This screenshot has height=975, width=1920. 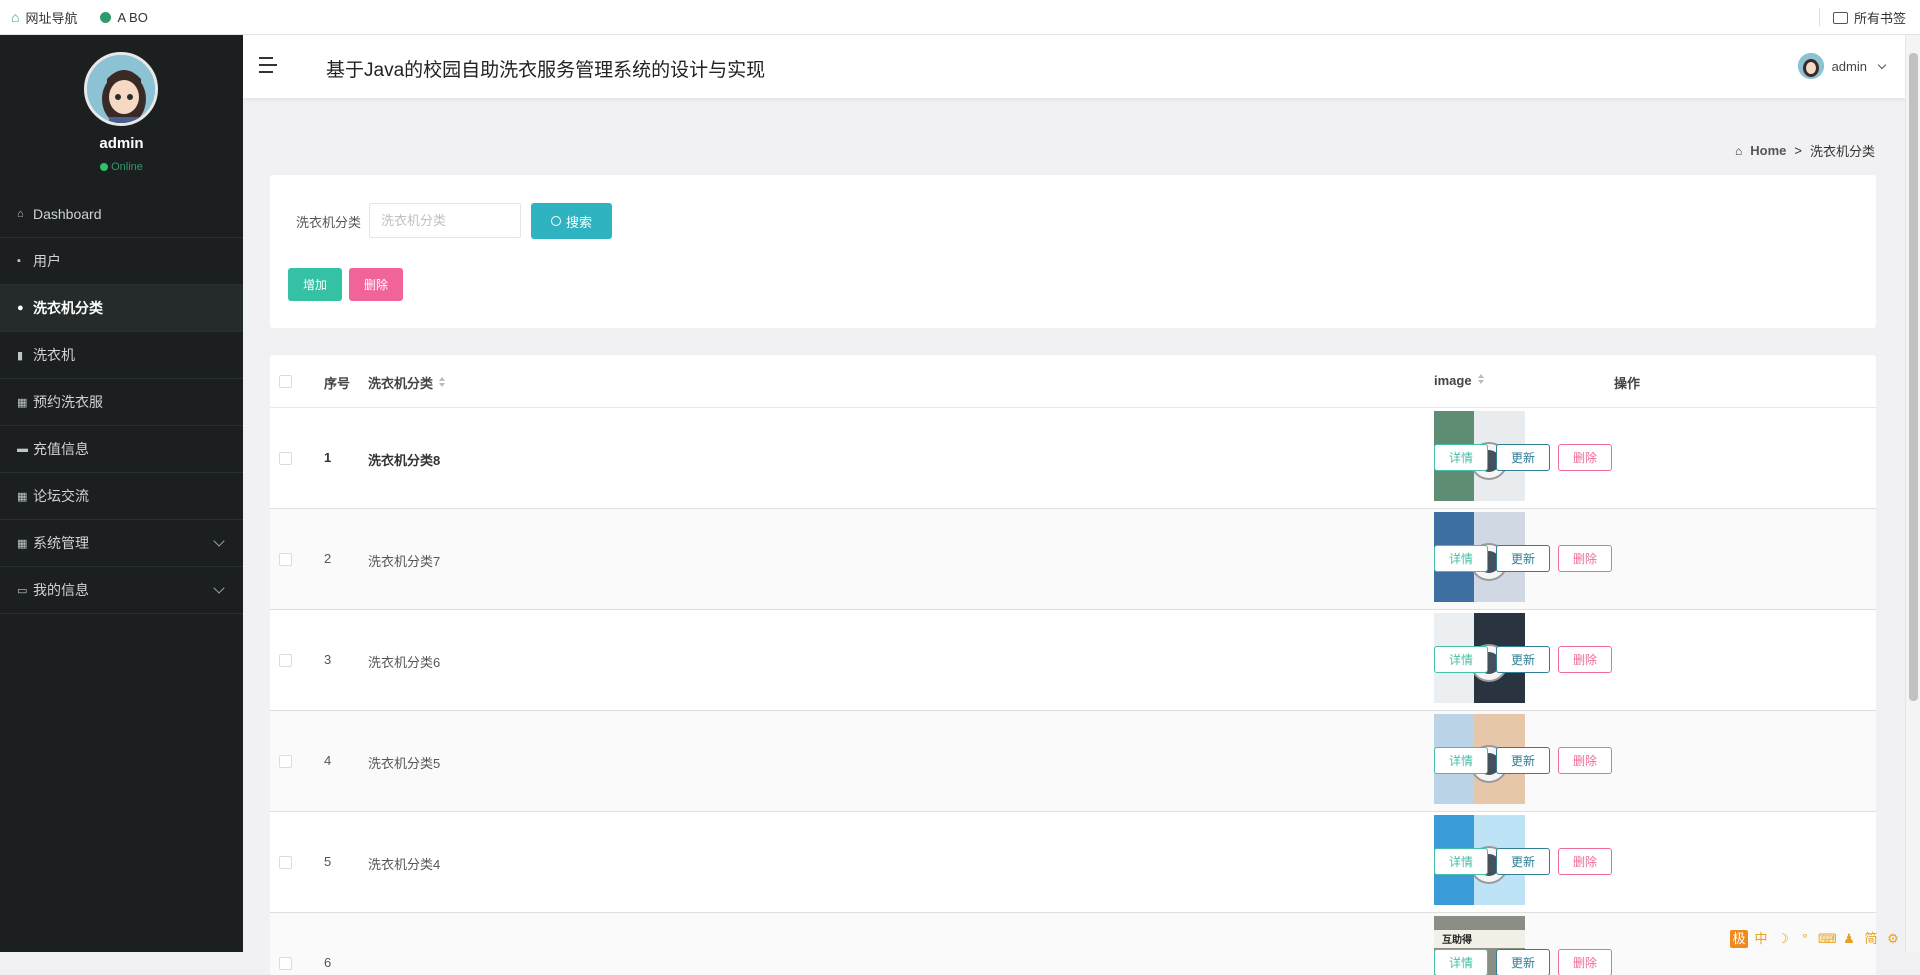 What do you see at coordinates (1842, 150) in the screenshot?
I see `breadcrumb-current: 洗衣机分类` at bounding box center [1842, 150].